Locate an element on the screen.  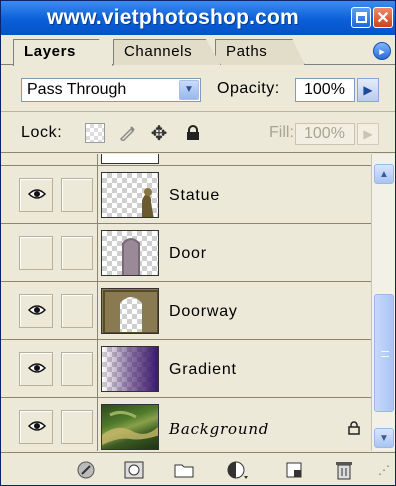
lock-icon is located at coordinates (354, 428).